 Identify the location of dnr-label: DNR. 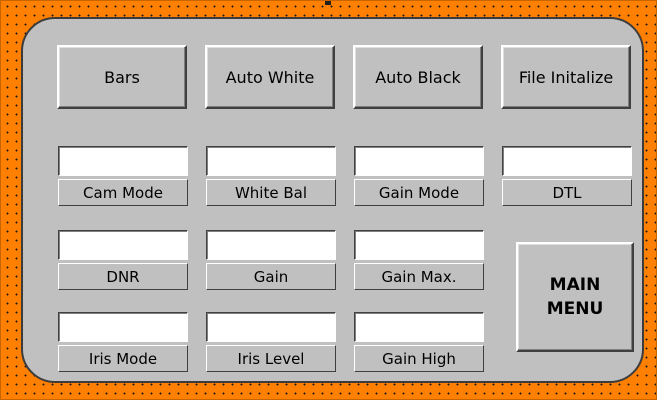
(123, 276).